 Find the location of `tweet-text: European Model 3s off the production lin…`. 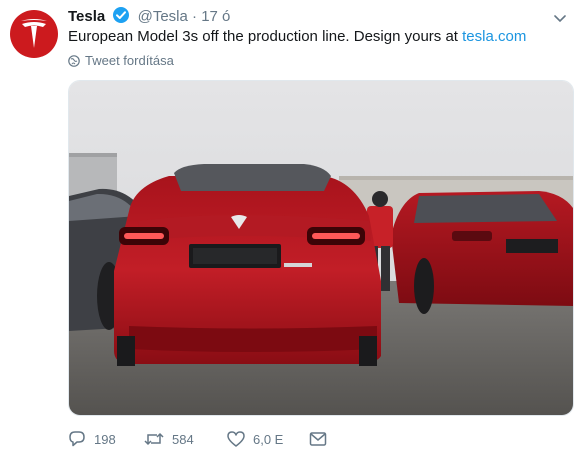

tweet-text: European Model 3s off the production lin… is located at coordinates (297, 37).